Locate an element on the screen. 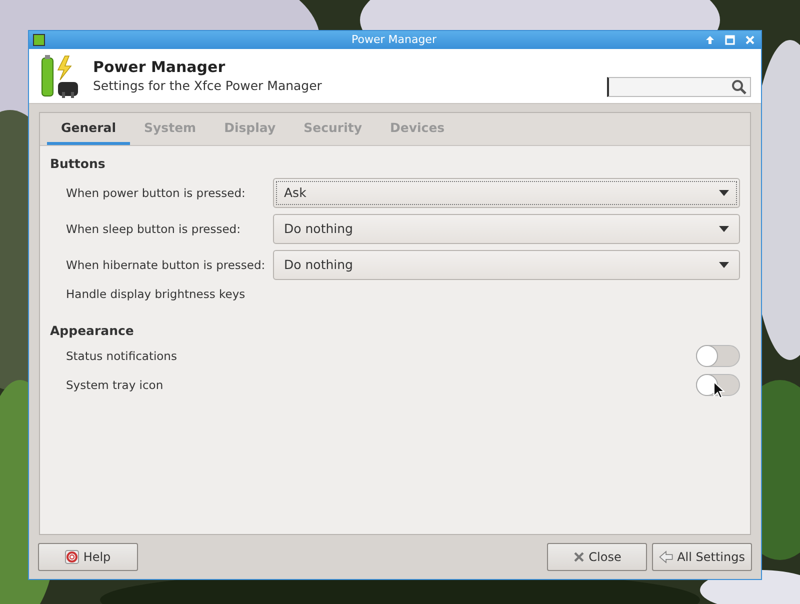 The width and height of the screenshot is (800, 604). search-field is located at coordinates (679, 86).